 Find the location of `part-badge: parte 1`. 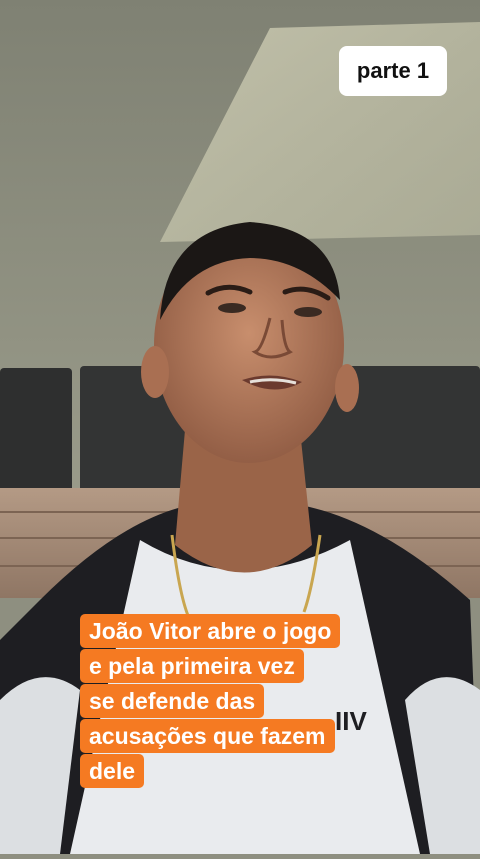

part-badge: parte 1 is located at coordinates (393, 71).